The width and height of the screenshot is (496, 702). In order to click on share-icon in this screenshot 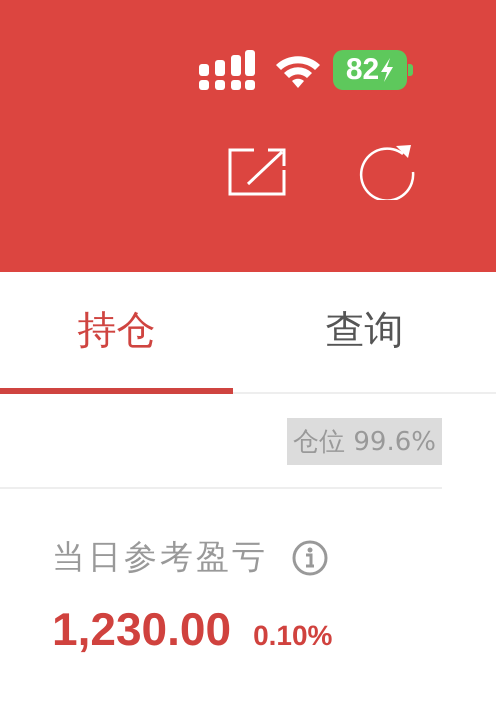, I will do `click(257, 172)`.